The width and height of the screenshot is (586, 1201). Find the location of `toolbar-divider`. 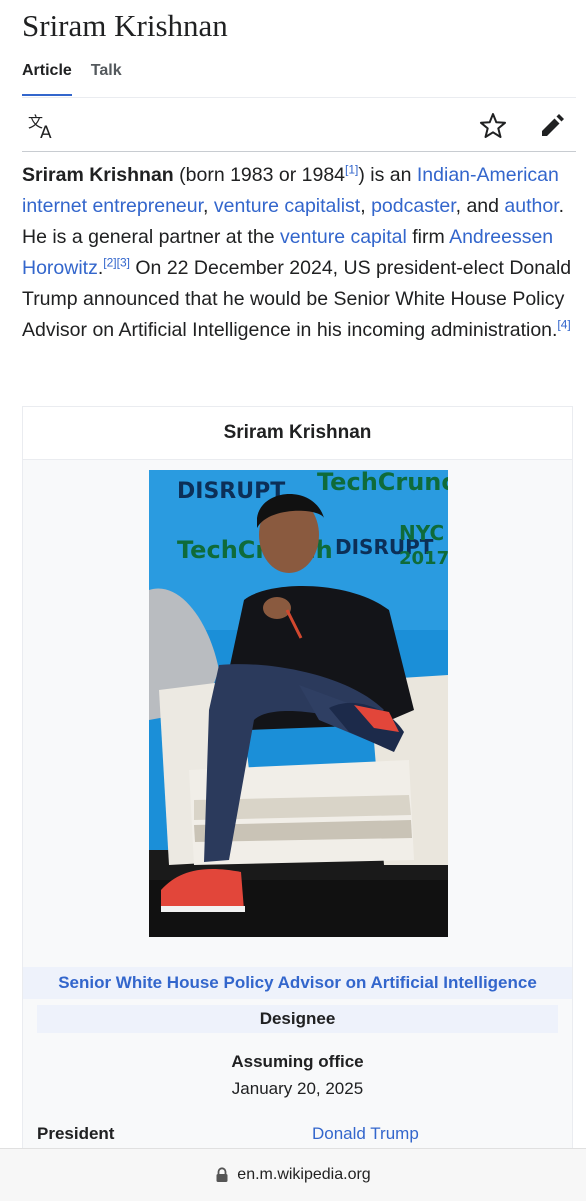

toolbar-divider is located at coordinates (299, 151).